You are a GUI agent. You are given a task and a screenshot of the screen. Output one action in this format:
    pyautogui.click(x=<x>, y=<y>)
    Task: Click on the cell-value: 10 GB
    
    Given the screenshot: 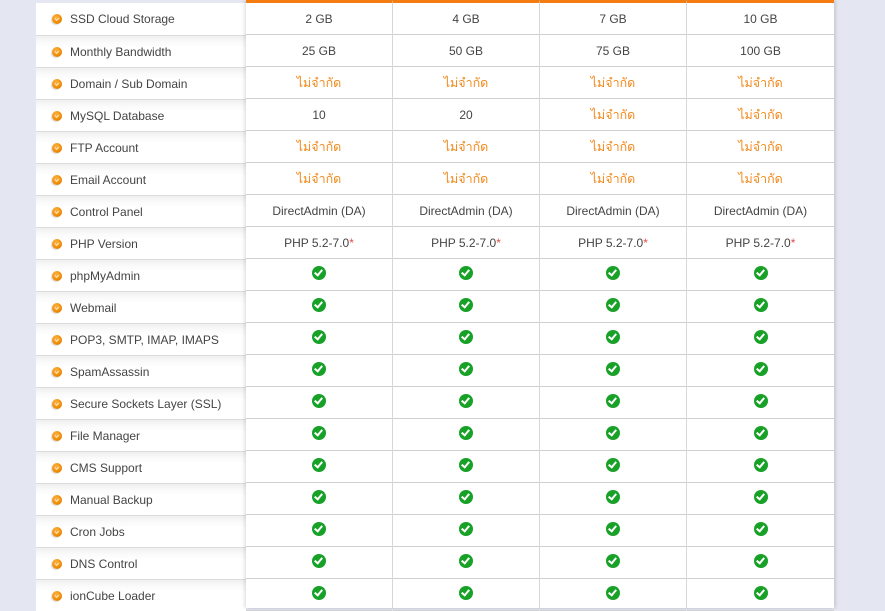 What is the action you would take?
    pyautogui.click(x=760, y=18)
    